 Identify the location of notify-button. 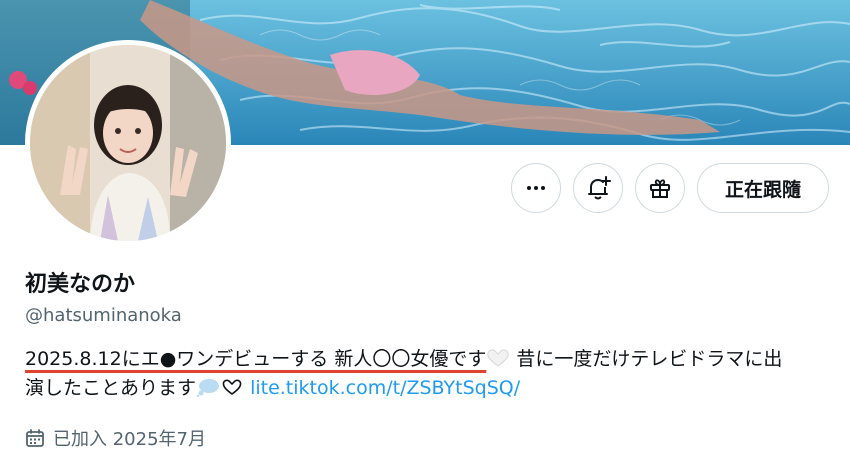
(598, 188).